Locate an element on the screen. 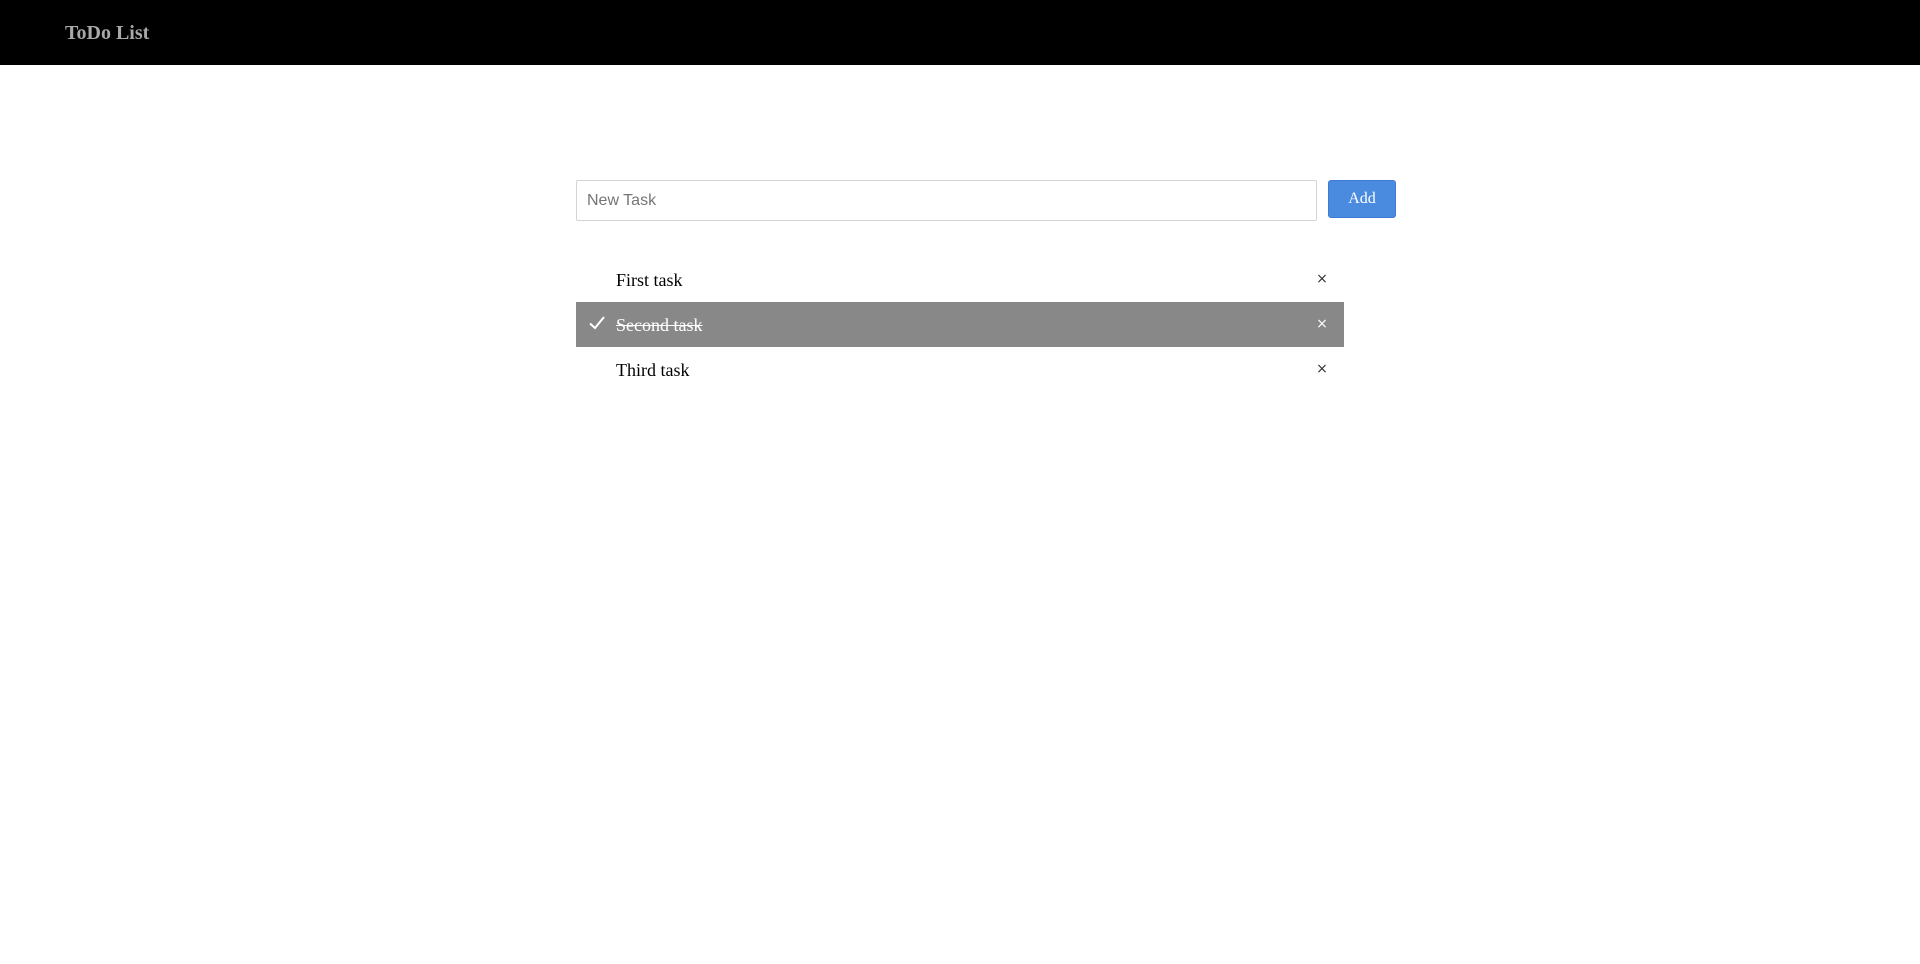  task-item: Second task × is located at coordinates (960, 324).